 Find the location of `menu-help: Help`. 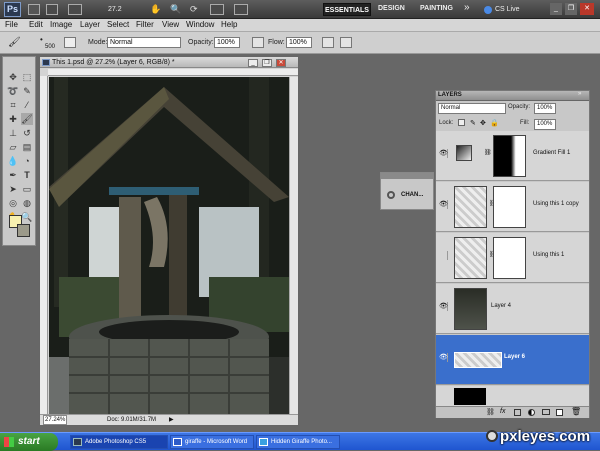

menu-help: Help is located at coordinates (229, 24).